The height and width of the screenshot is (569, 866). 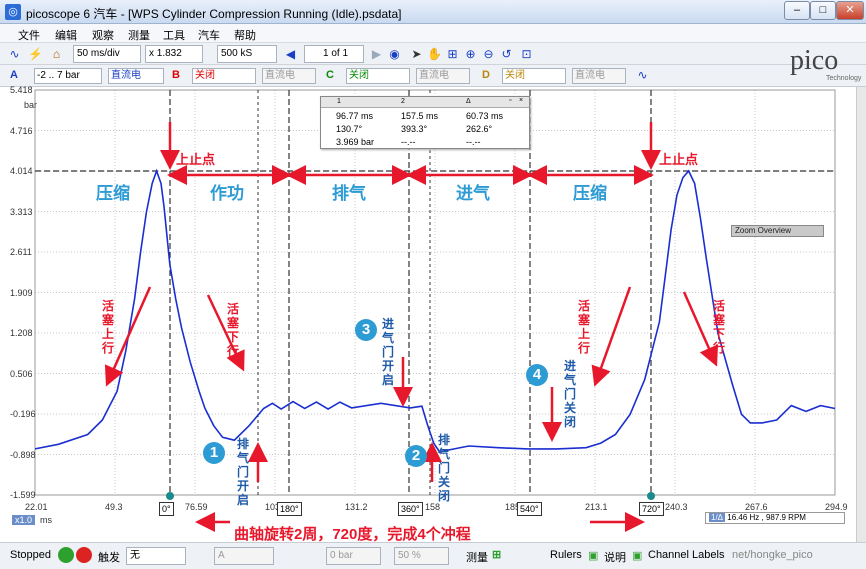 What do you see at coordinates (777, 231) in the screenshot?
I see `zoom-overview-panel: Zoom Overview` at bounding box center [777, 231].